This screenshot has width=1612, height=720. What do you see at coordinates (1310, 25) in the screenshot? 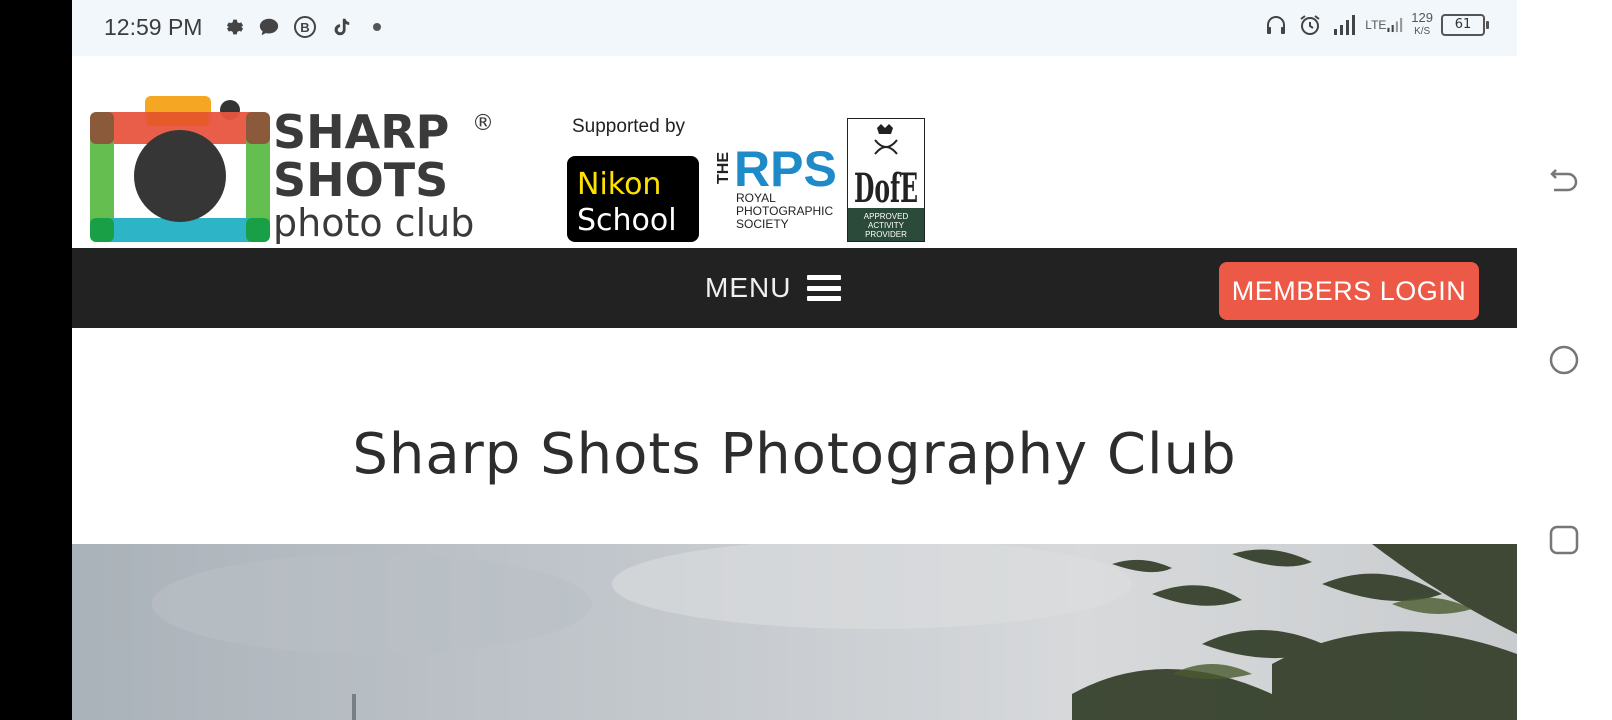
I see `alarm-icon` at bounding box center [1310, 25].